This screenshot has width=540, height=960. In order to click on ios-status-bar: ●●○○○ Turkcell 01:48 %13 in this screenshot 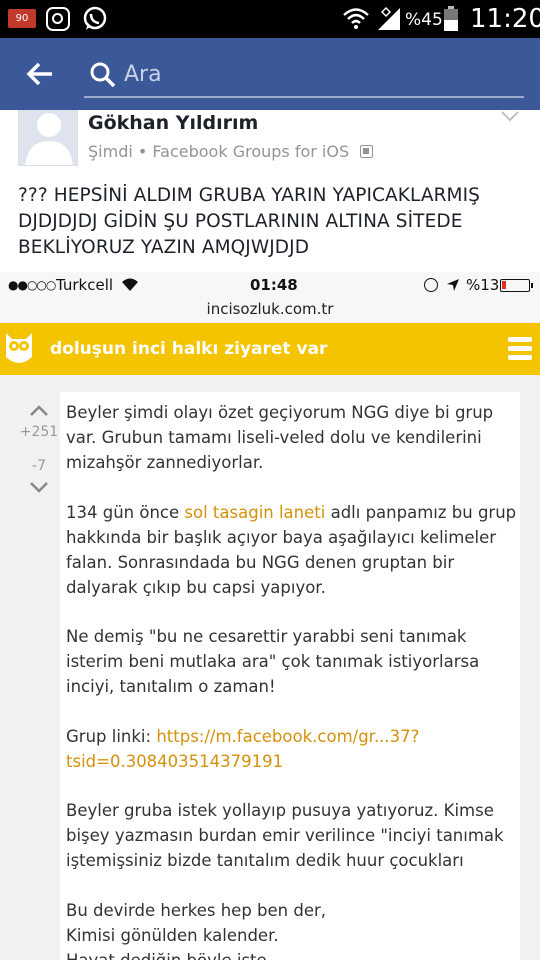, I will do `click(270, 286)`.